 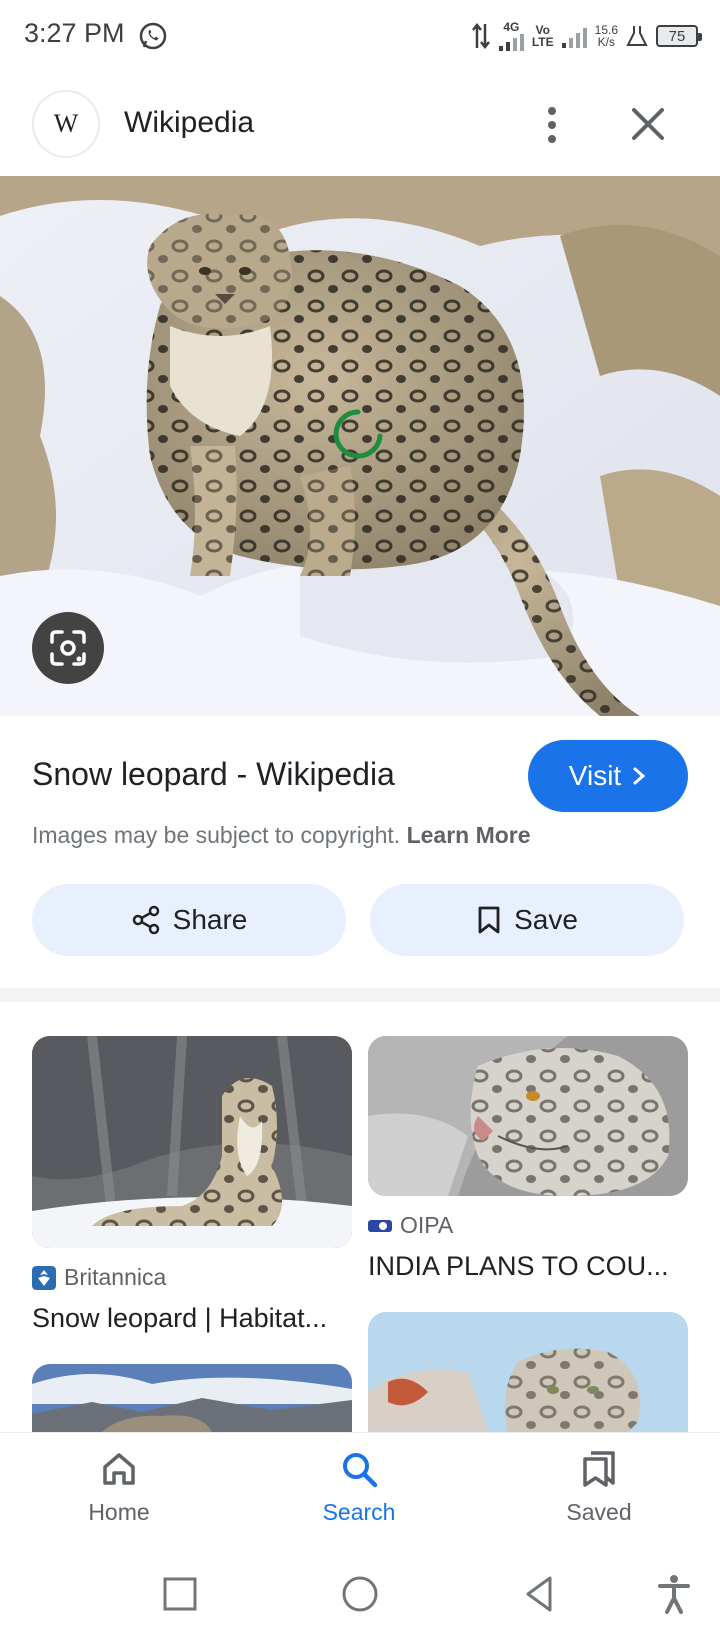 I want to click on search-icon, so click(x=360, y=1470).